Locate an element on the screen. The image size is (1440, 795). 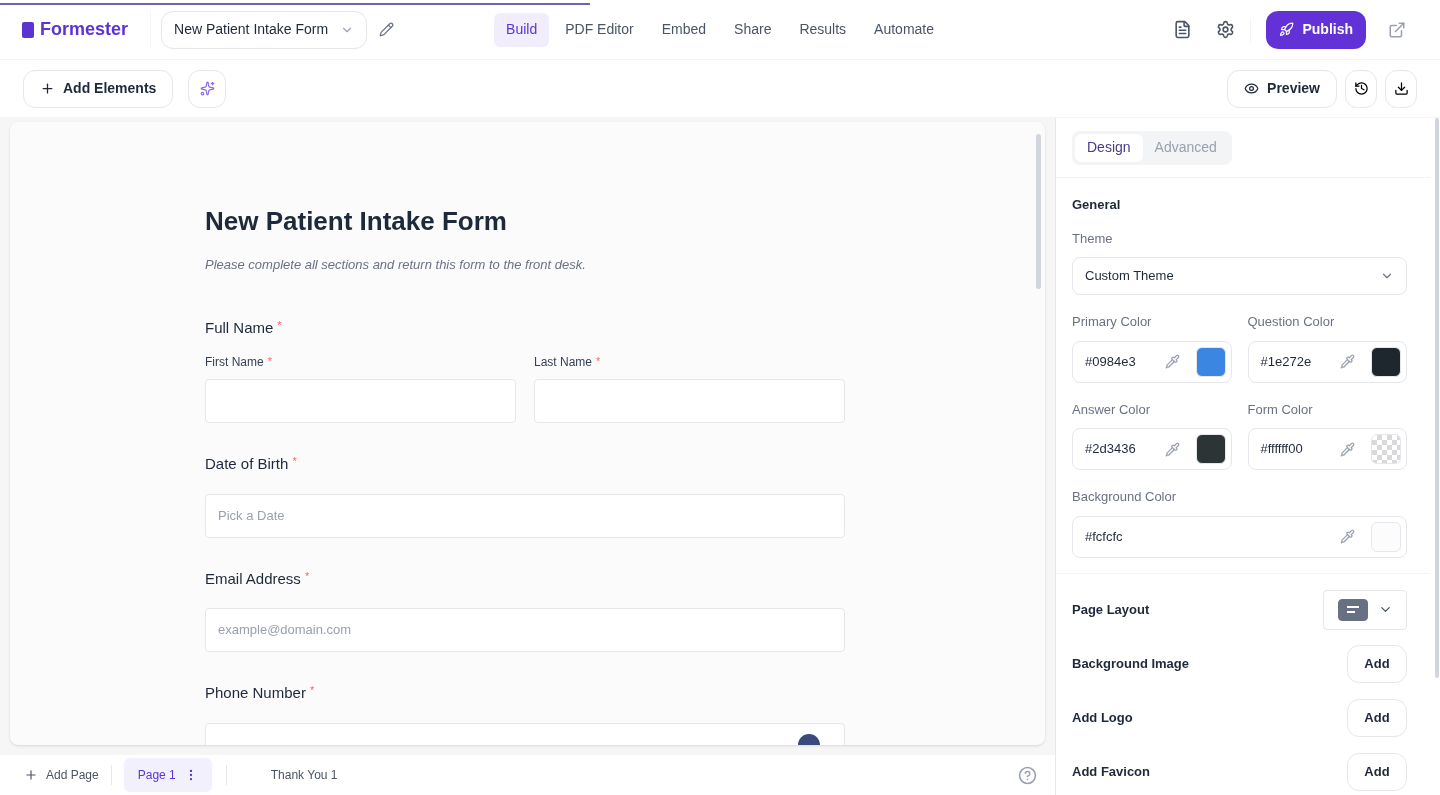
settings-icon is located at coordinates (1226, 29).